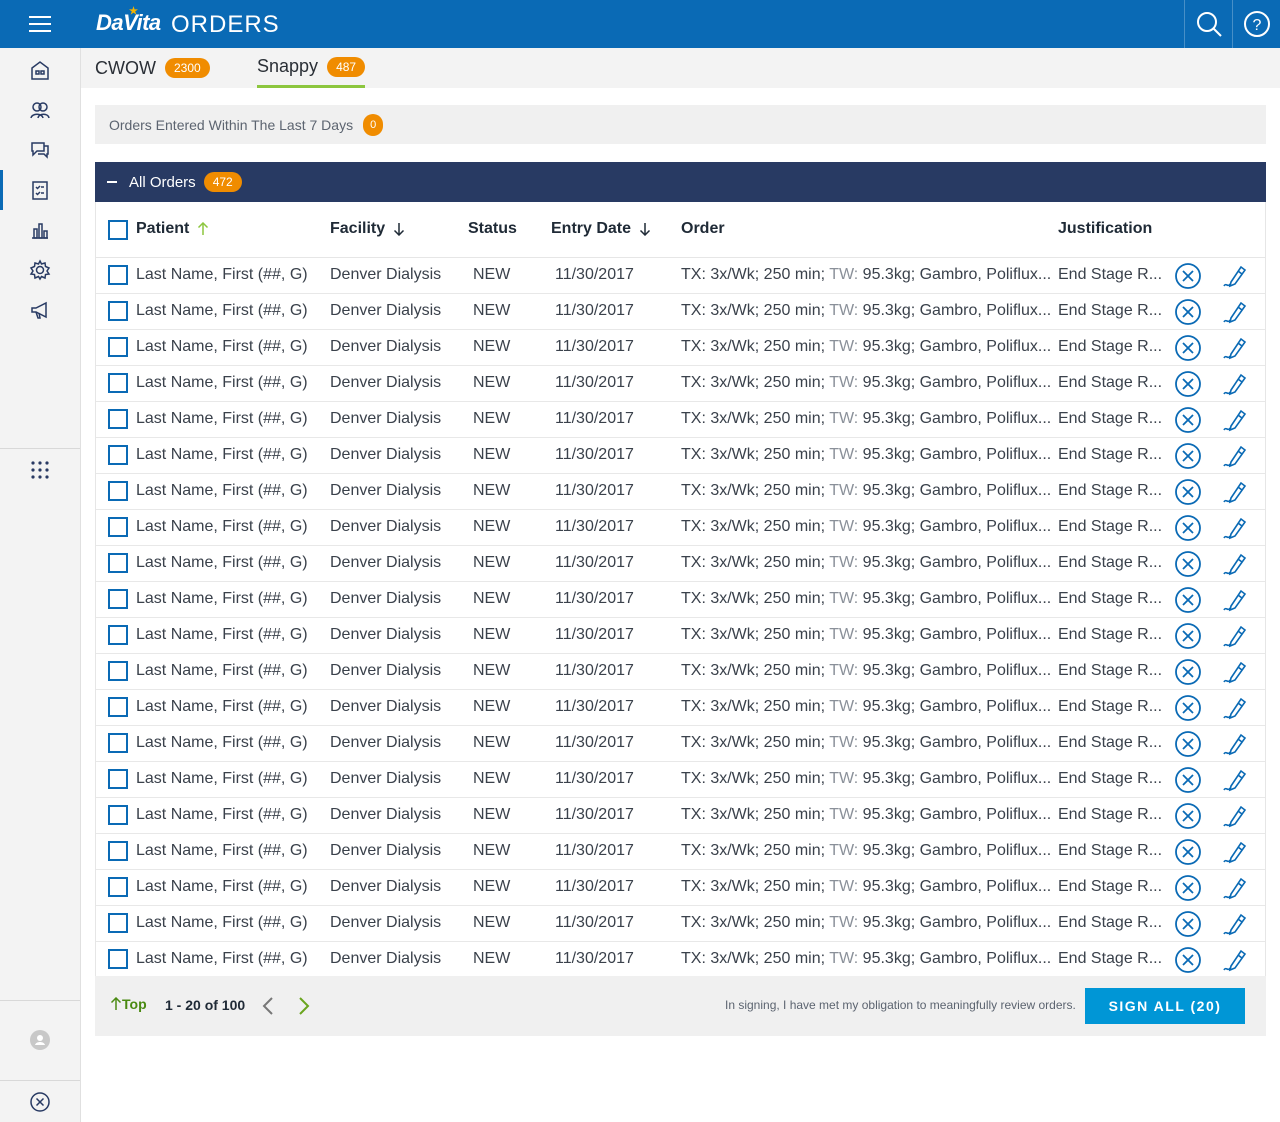 Image resolution: width=1280 pixels, height=1122 pixels. What do you see at coordinates (40, 70) in the screenshot?
I see `sidebar-item-home` at bounding box center [40, 70].